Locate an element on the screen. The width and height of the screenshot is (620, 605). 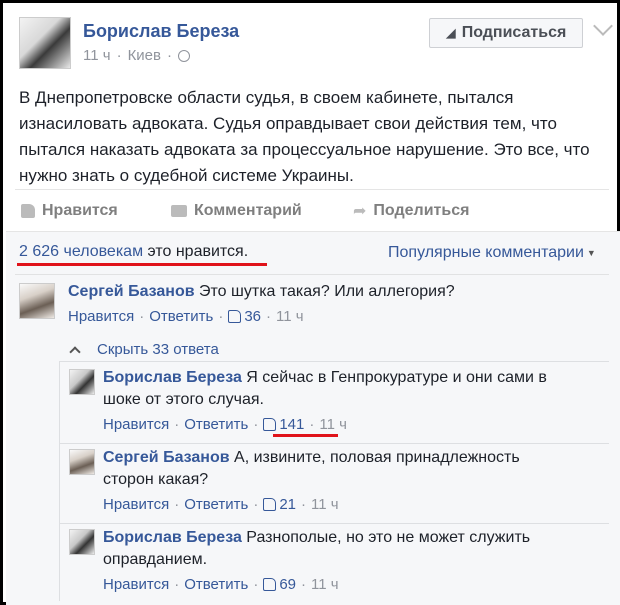
comment-time: 11 ч is located at coordinates (290, 316).